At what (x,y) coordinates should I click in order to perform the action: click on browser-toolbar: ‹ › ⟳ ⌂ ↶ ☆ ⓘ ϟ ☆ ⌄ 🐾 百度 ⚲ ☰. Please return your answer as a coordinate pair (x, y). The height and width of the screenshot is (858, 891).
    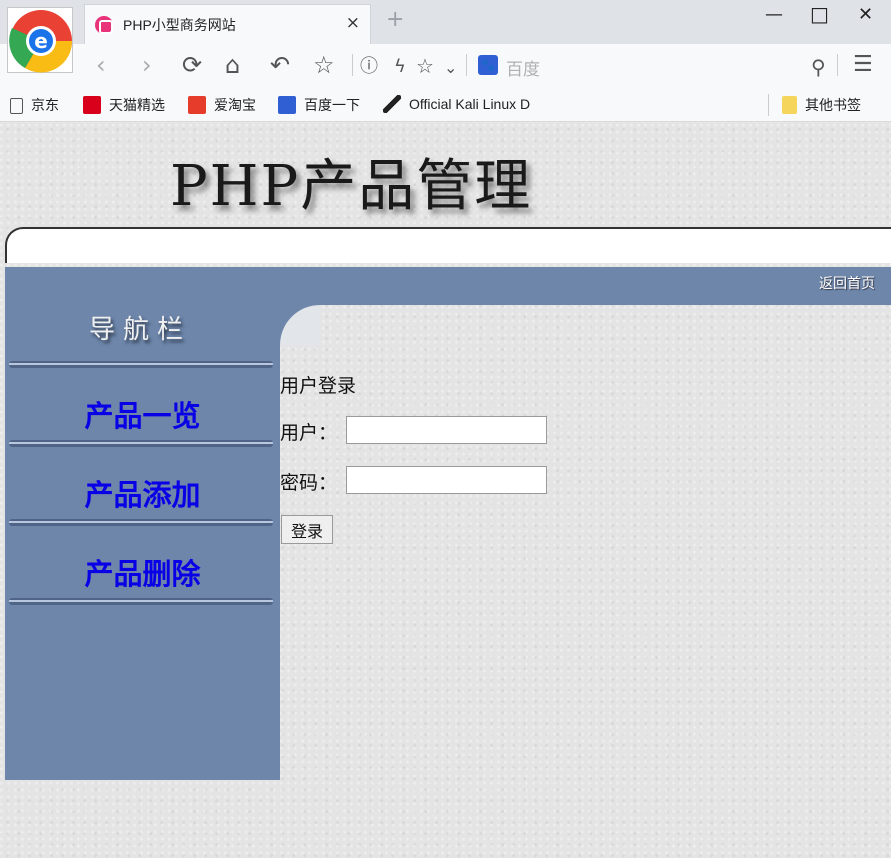
    Looking at the image, I should click on (445, 66).